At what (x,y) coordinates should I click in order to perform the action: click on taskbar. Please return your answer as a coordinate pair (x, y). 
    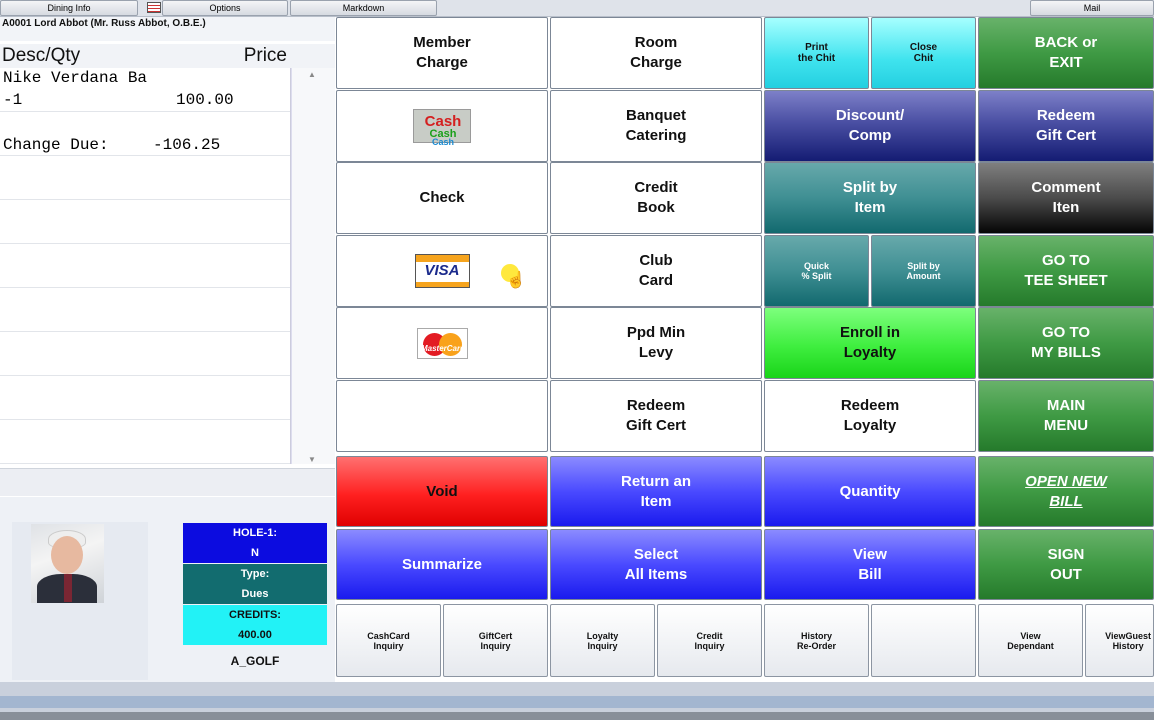
    Looking at the image, I should click on (577, 716).